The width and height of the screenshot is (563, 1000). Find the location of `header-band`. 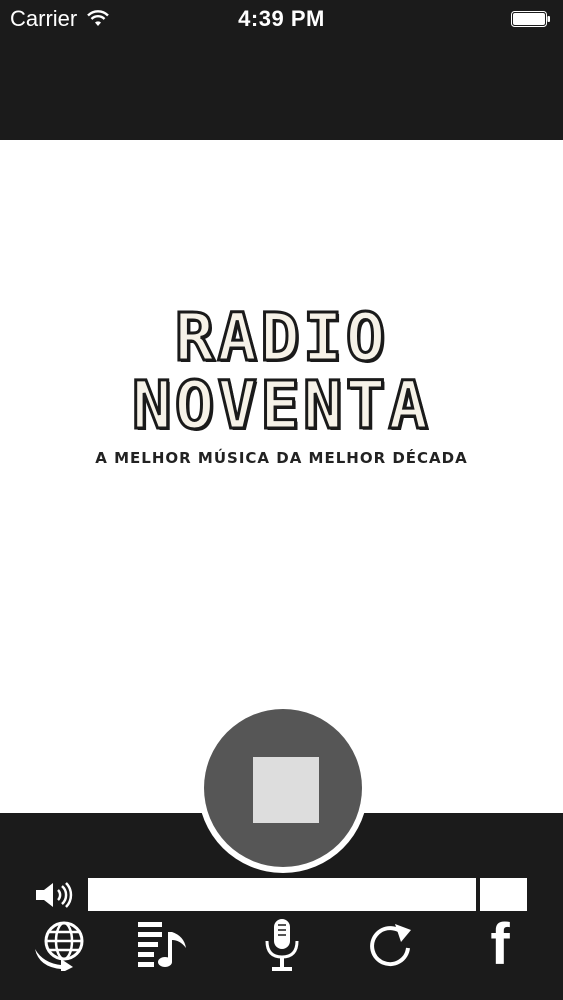

header-band is located at coordinates (281, 90).